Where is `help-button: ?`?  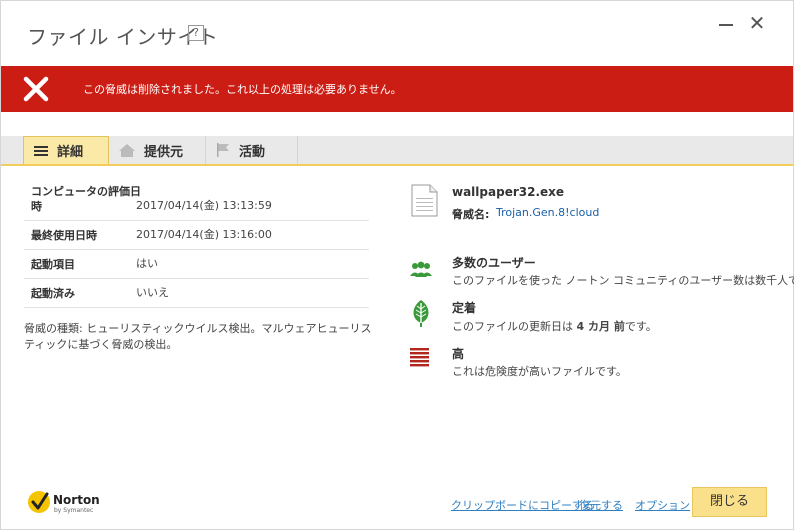
help-button: ? is located at coordinates (196, 33).